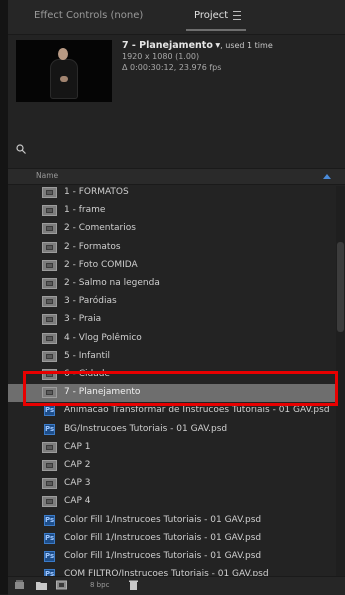  Describe the element at coordinates (133, 585) in the screenshot. I see `trash-icon` at that location.